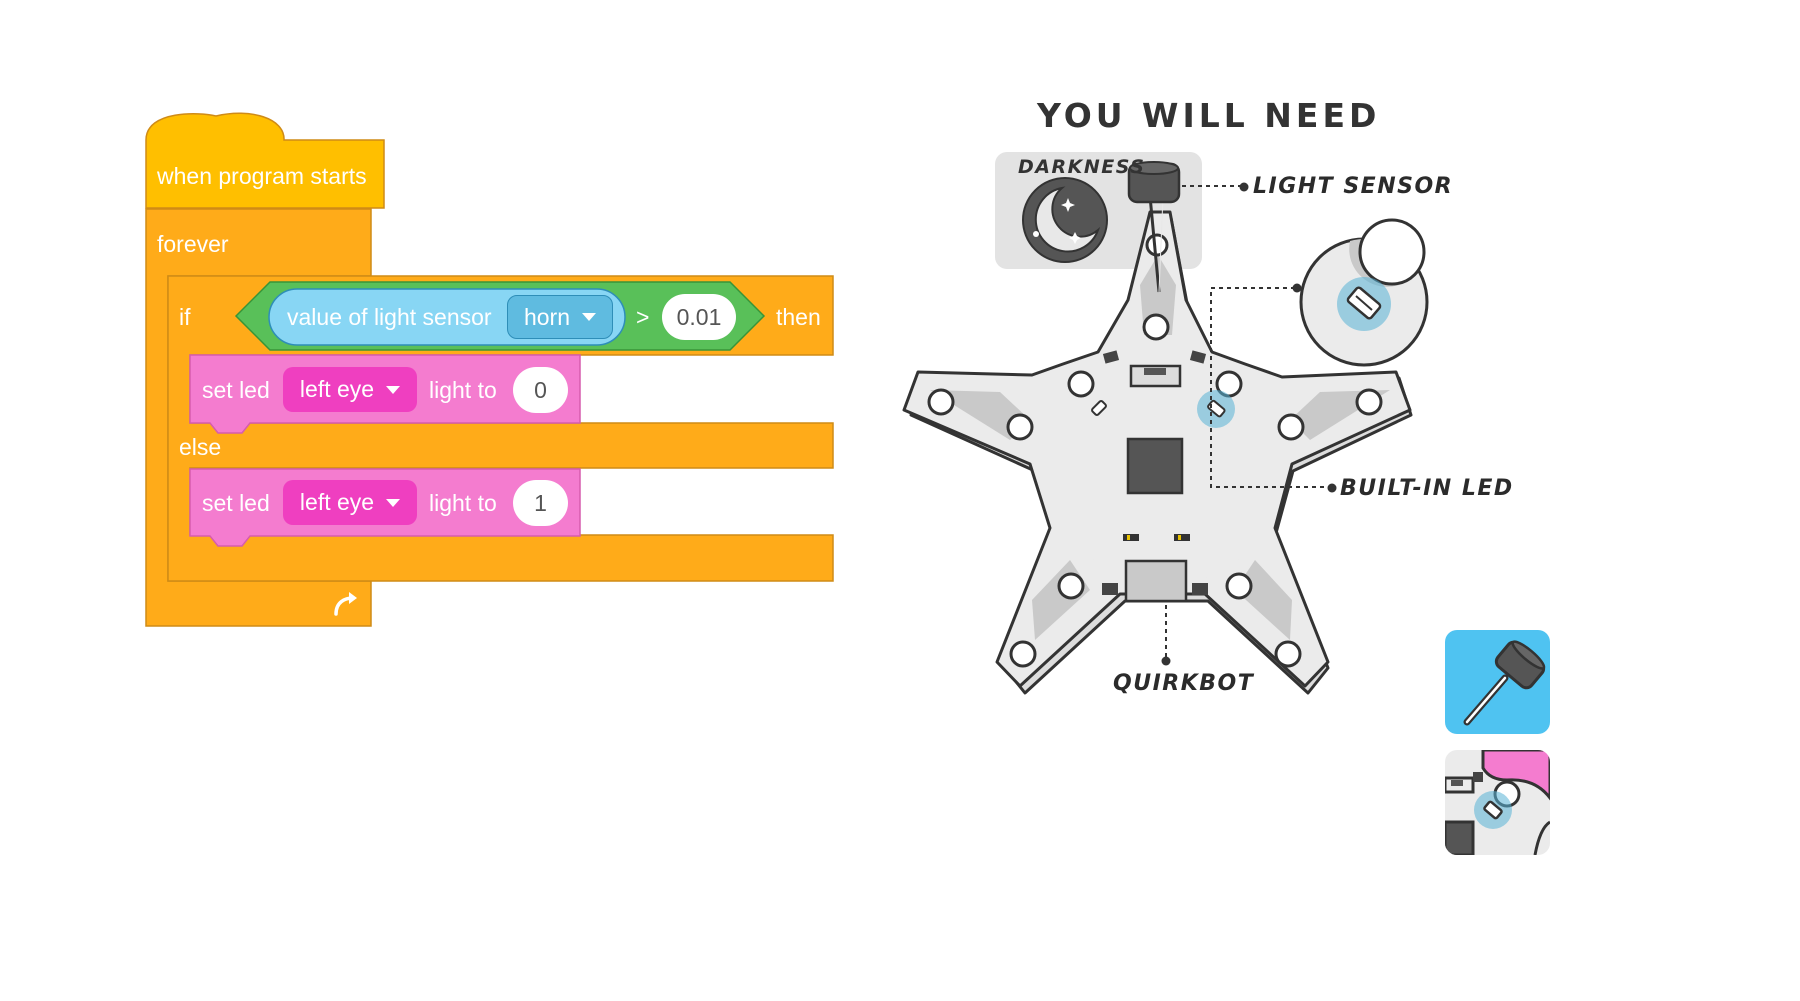  Describe the element at coordinates (1082, 167) in the screenshot. I see `darkness-label: DARKNESS` at that location.